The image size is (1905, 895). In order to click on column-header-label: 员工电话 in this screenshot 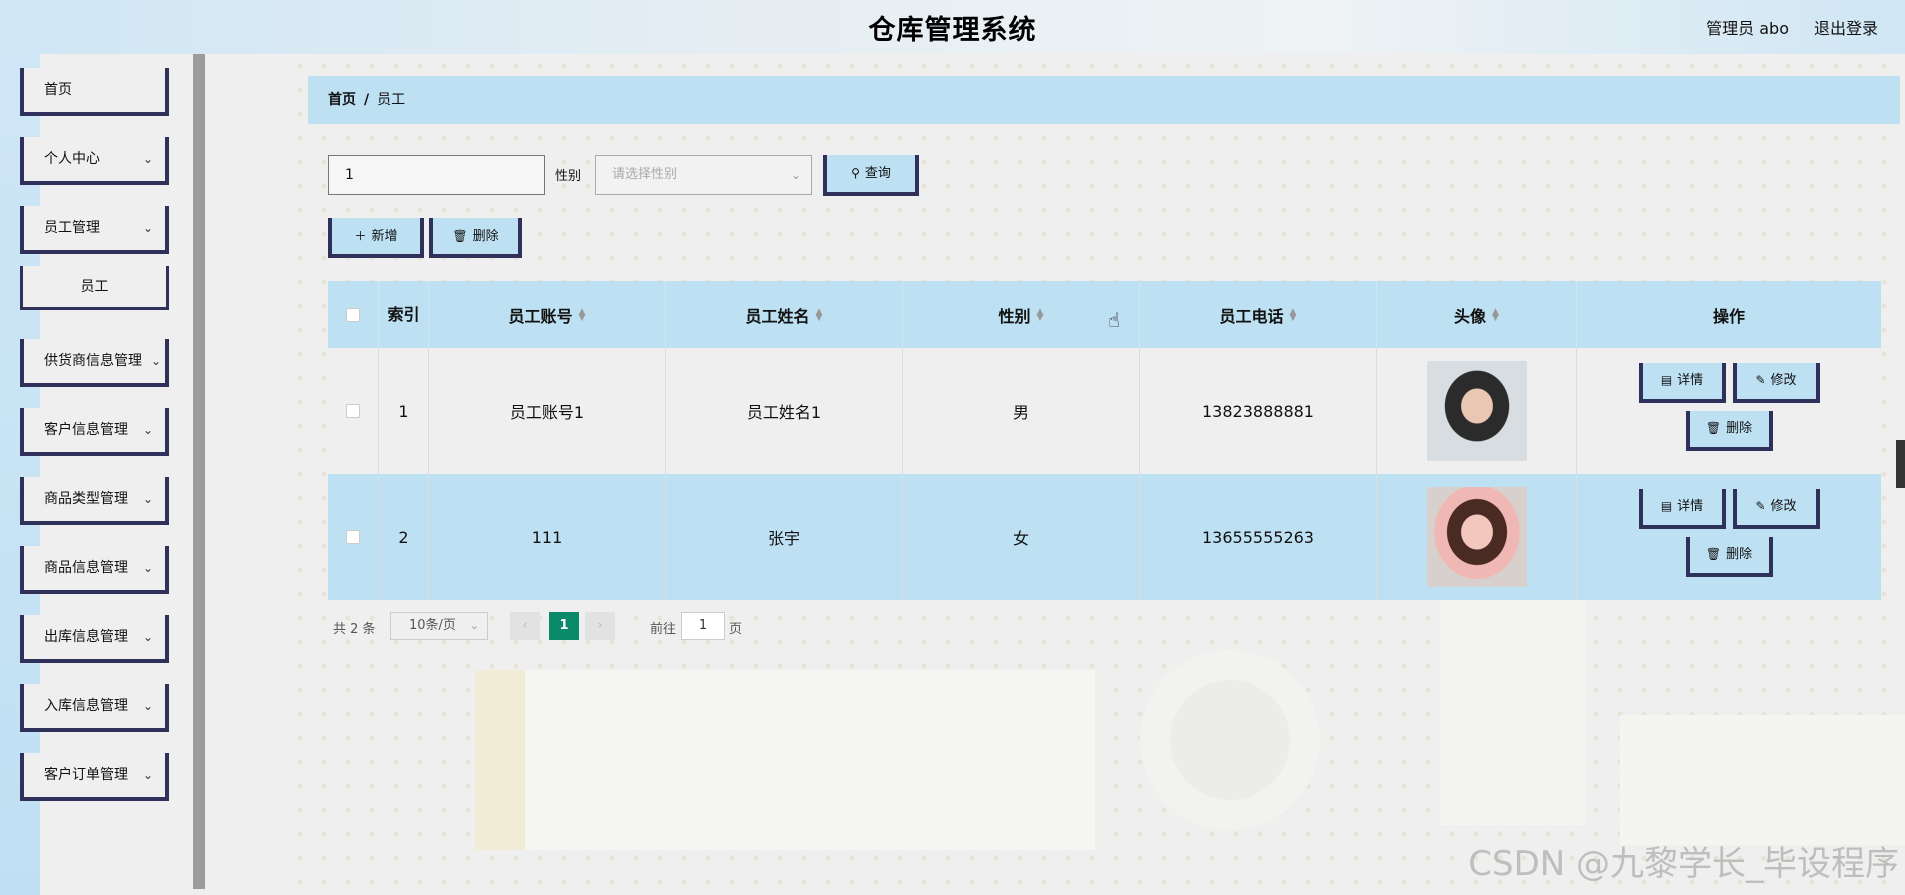, I will do `click(1251, 316)`.